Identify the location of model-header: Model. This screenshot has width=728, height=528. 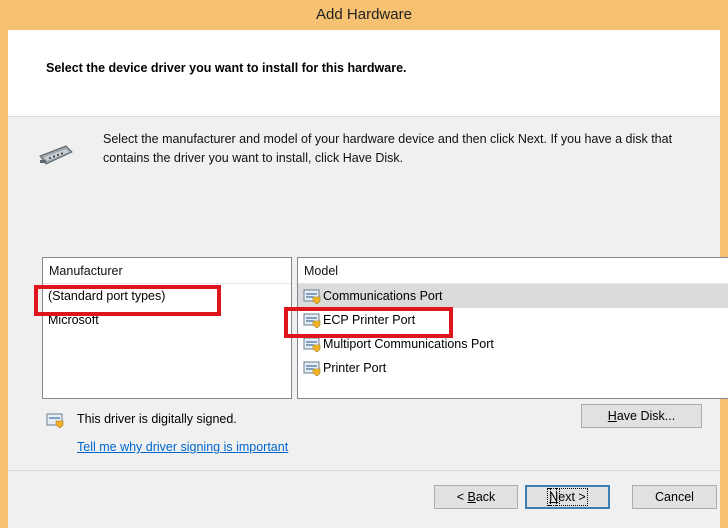
(513, 271).